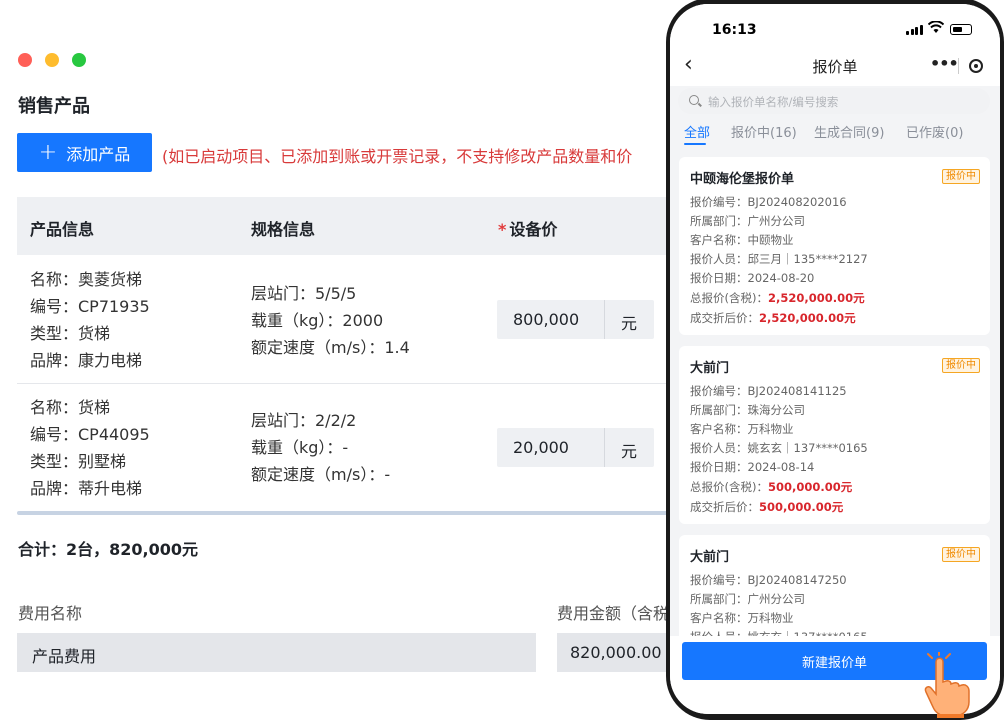  What do you see at coordinates (694, 100) in the screenshot?
I see `search-icon` at bounding box center [694, 100].